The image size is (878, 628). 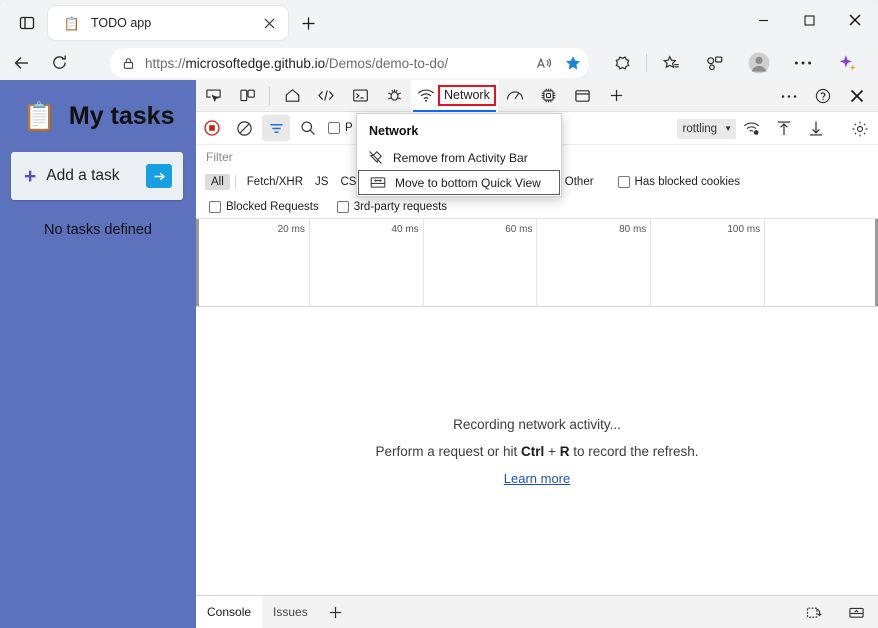 I want to click on application-icon, so click(x=583, y=96).